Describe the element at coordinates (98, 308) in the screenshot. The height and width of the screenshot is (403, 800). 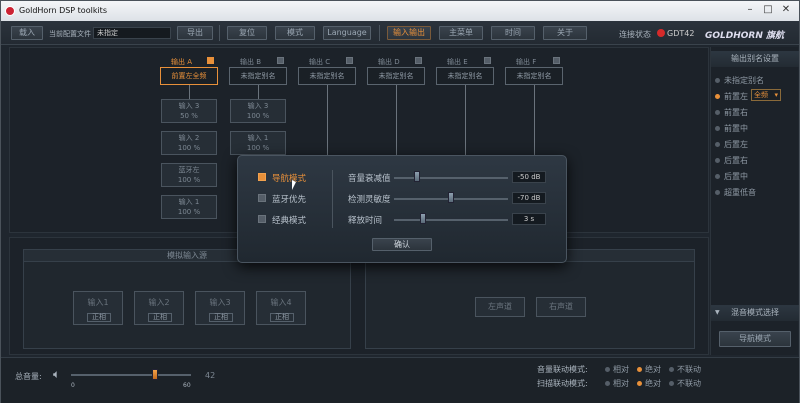
I see `analog-input-1: 输入1 正相` at that location.